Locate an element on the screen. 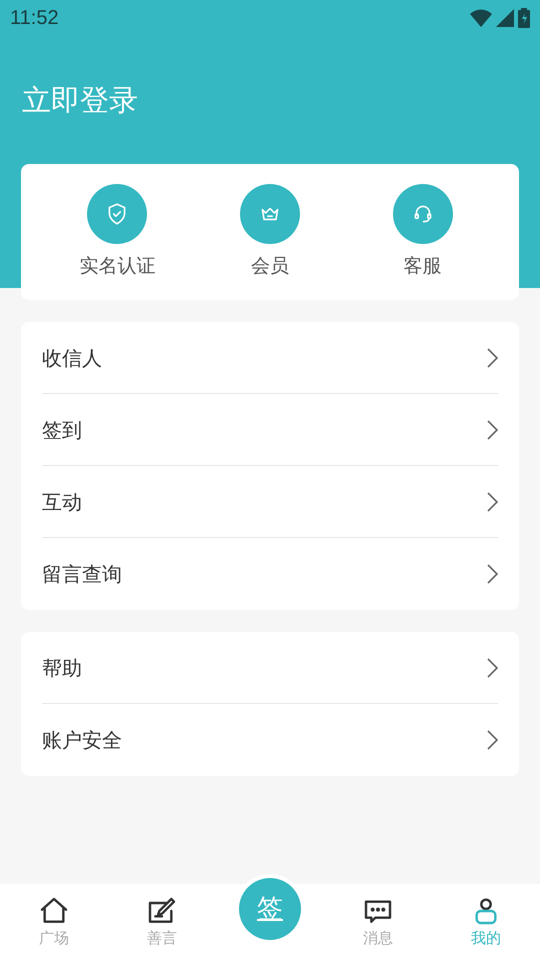  quick-action-button: 客服 is located at coordinates (423, 232).